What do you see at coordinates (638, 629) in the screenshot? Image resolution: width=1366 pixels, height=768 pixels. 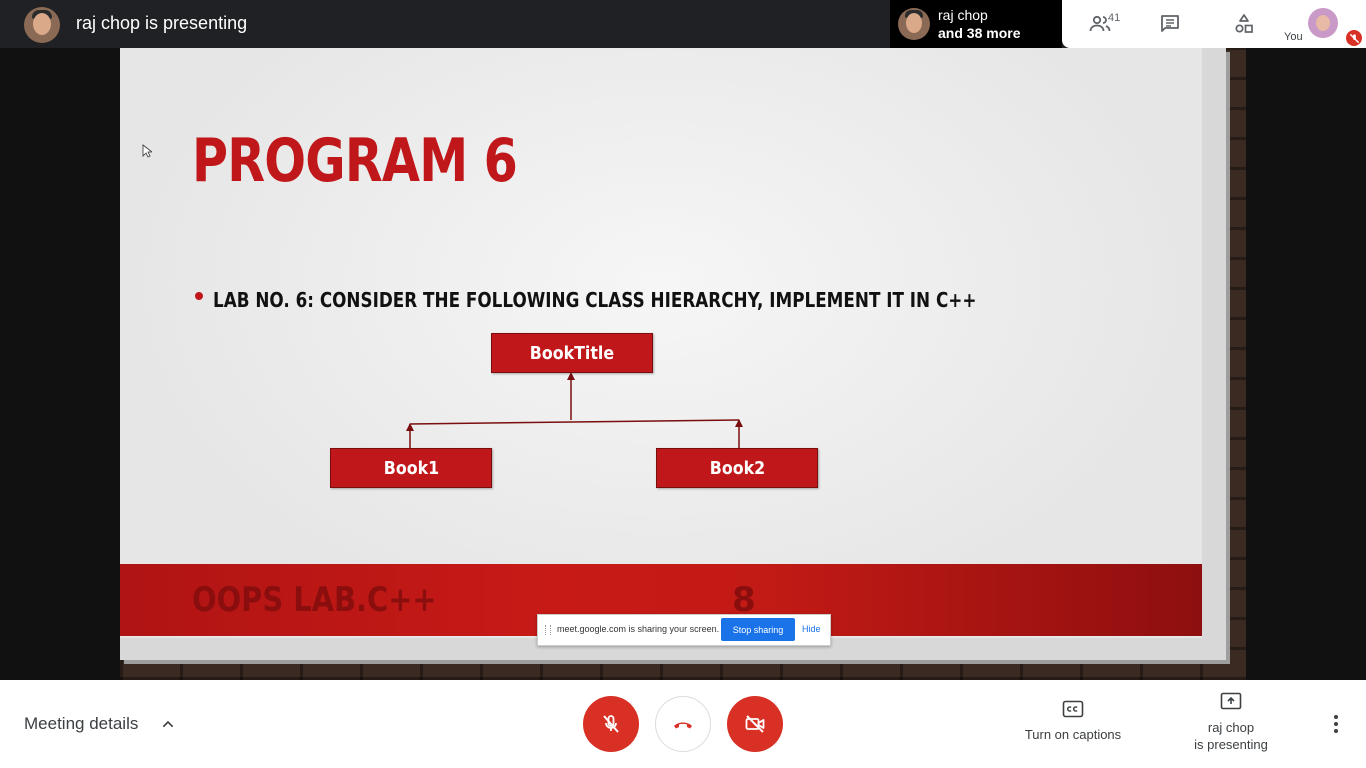 I see `share-message: meet.google.com is sharing your screen.` at bounding box center [638, 629].